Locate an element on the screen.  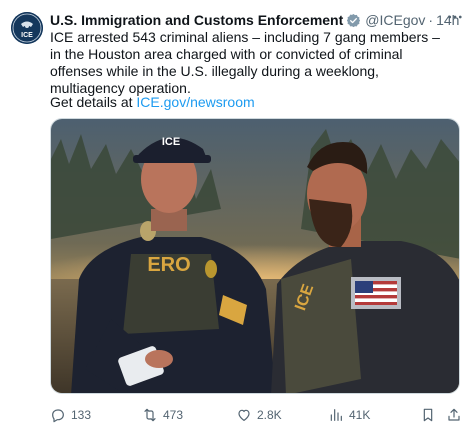
repost-icon is located at coordinates (150, 415).